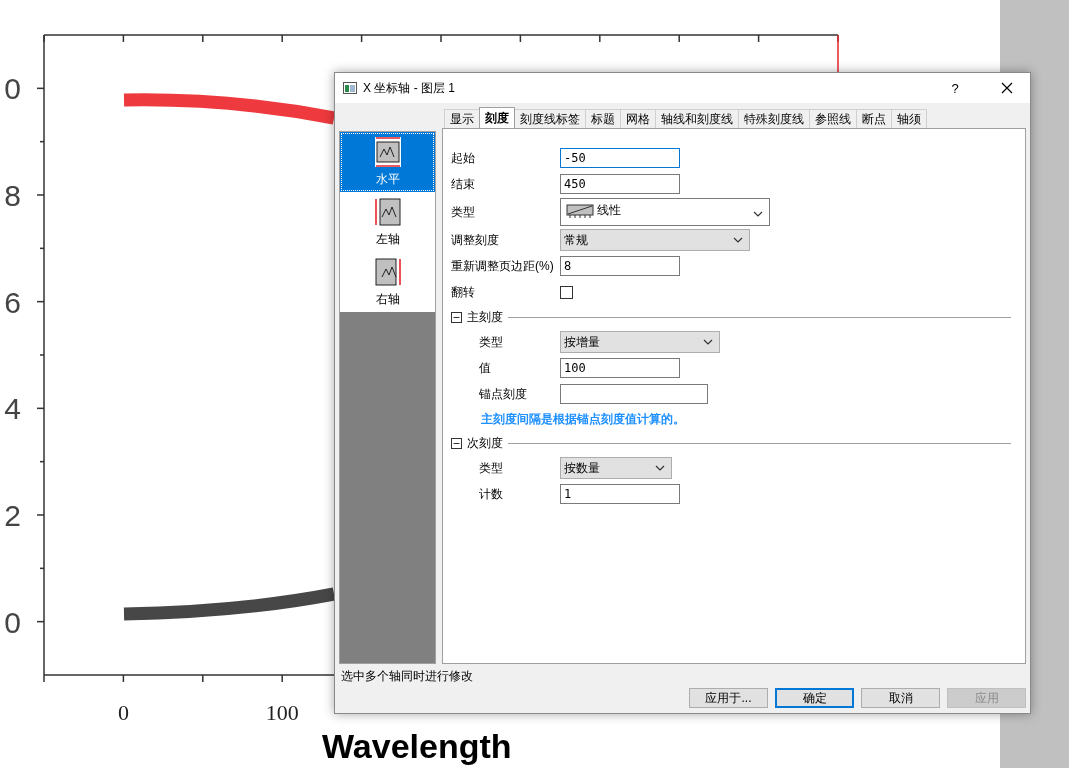  Describe the element at coordinates (634, 394) in the screenshot. I see `input-field` at that location.